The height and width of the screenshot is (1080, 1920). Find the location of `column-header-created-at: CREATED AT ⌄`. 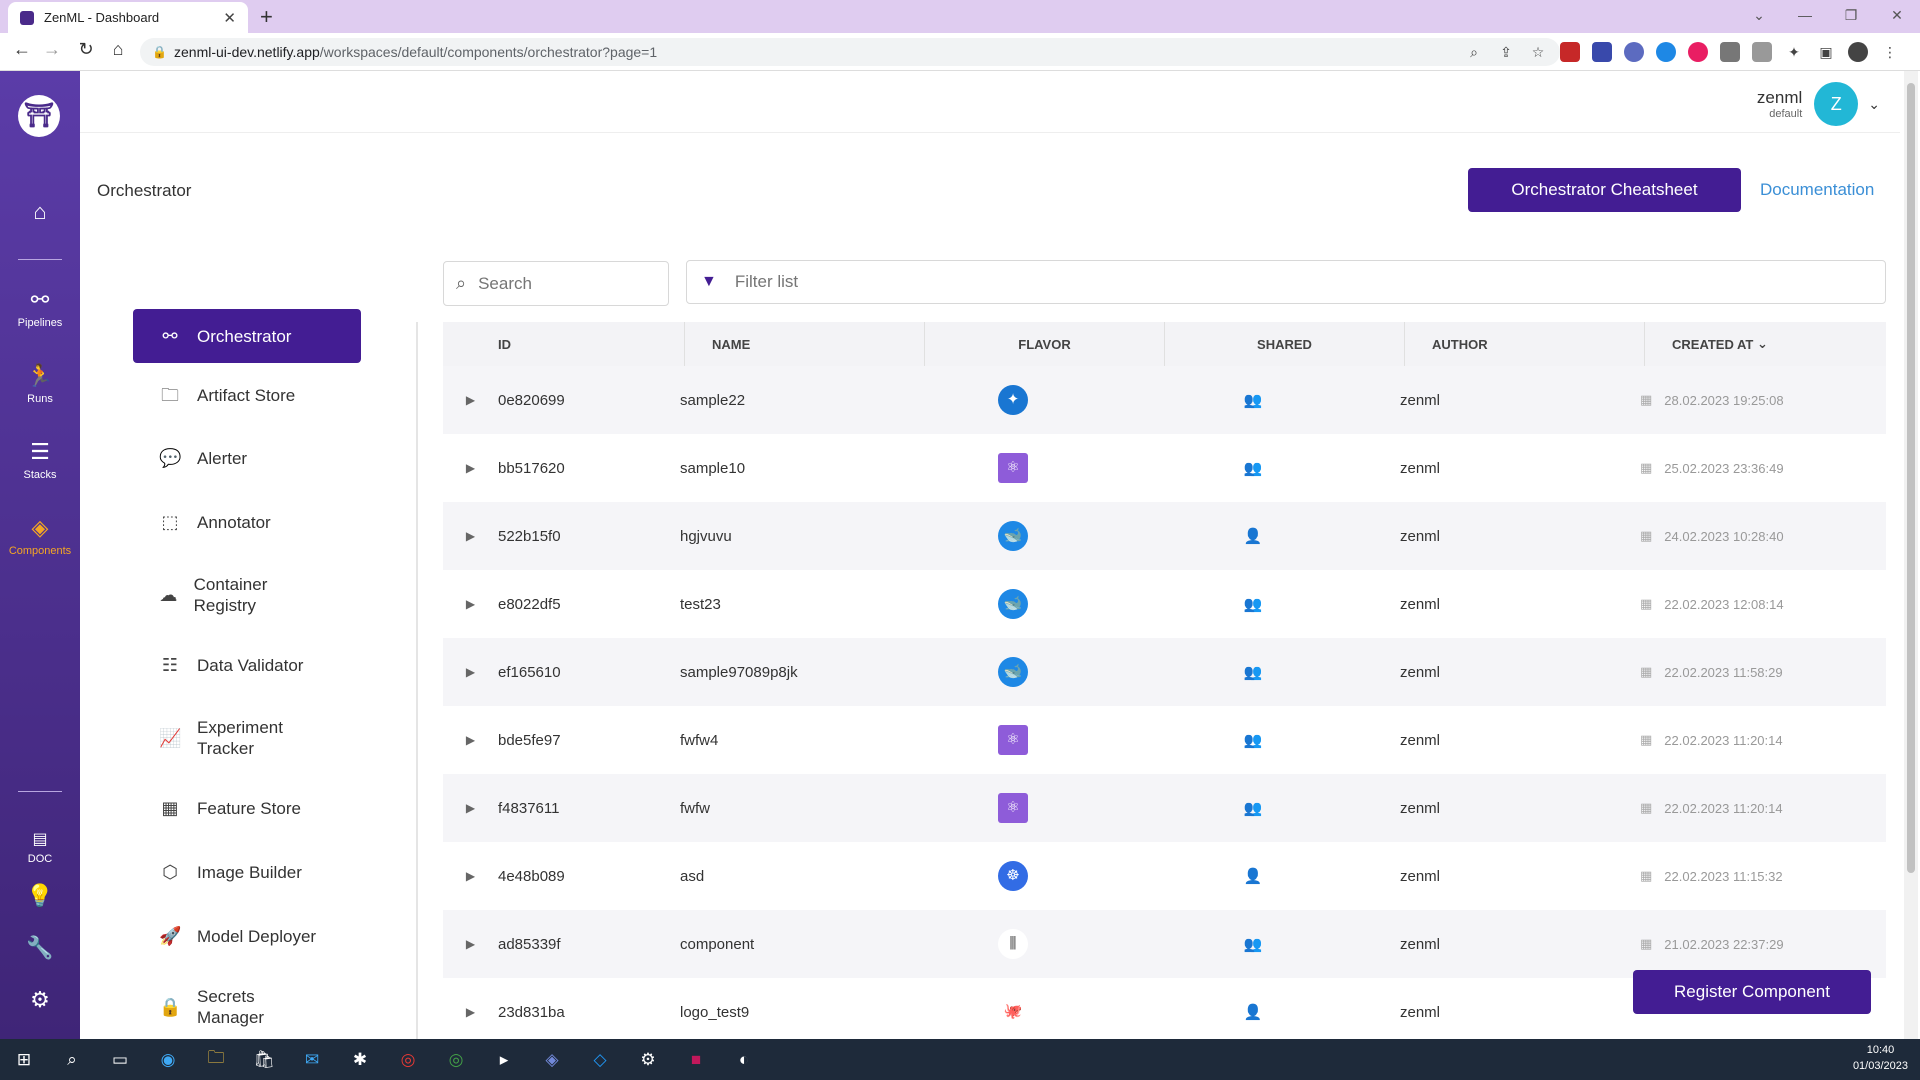

column-header-created-at: CREATED AT ⌄ is located at coordinates (1765, 344).